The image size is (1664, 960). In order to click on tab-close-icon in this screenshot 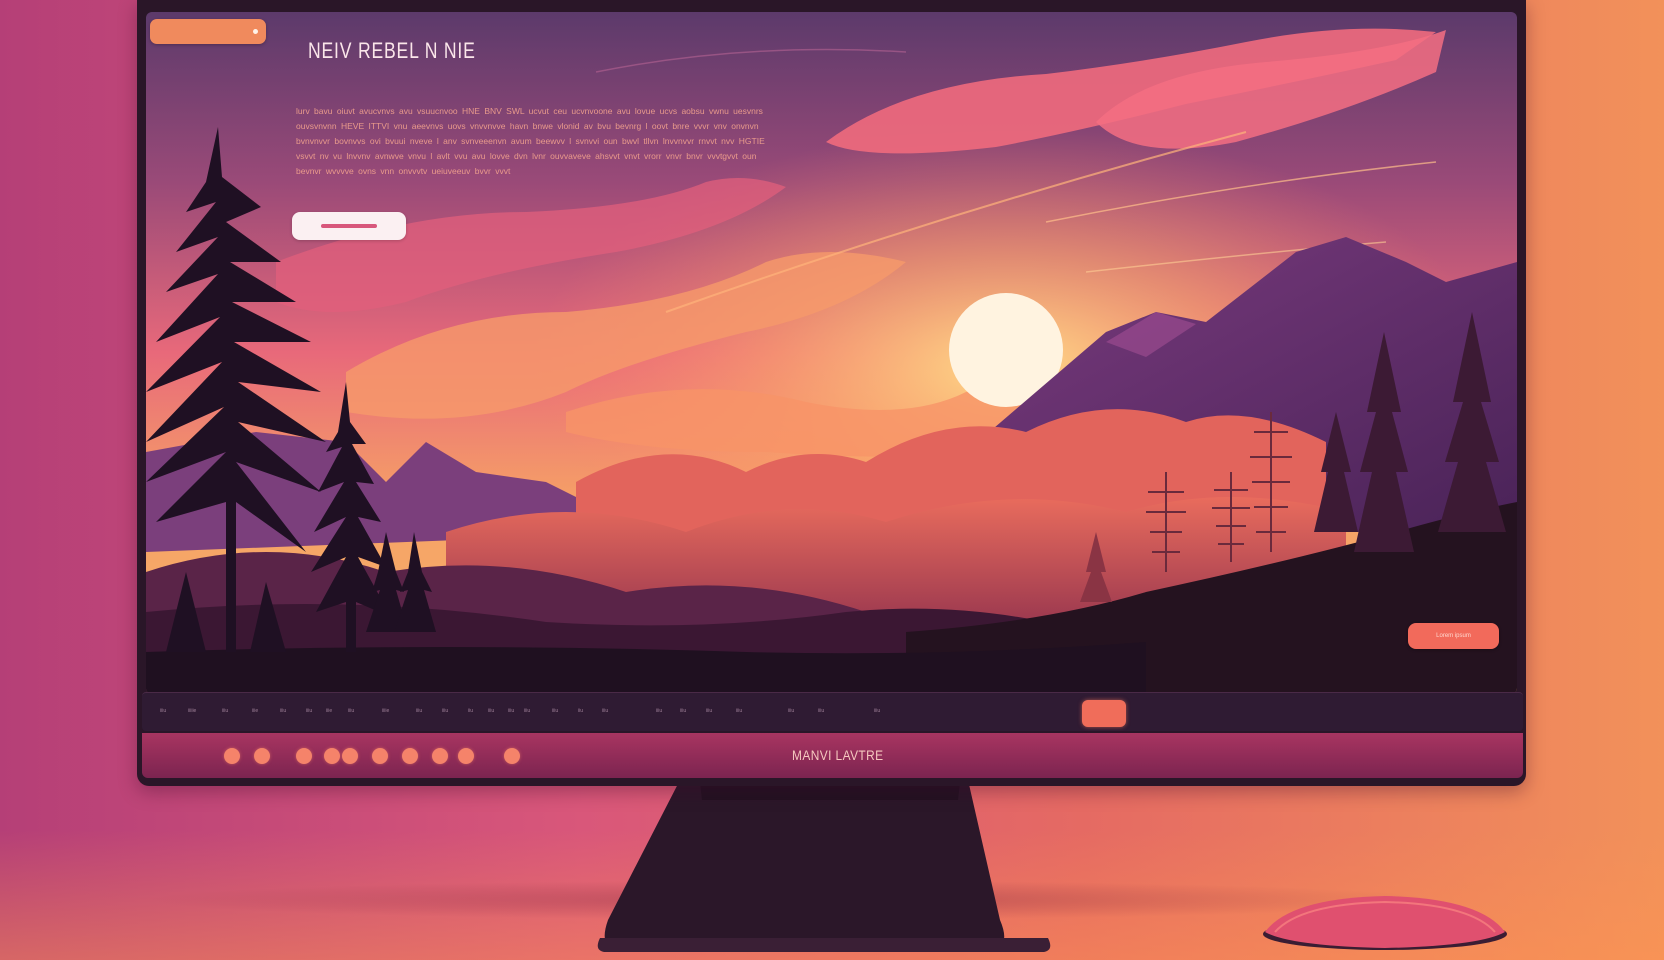, I will do `click(255, 31)`.